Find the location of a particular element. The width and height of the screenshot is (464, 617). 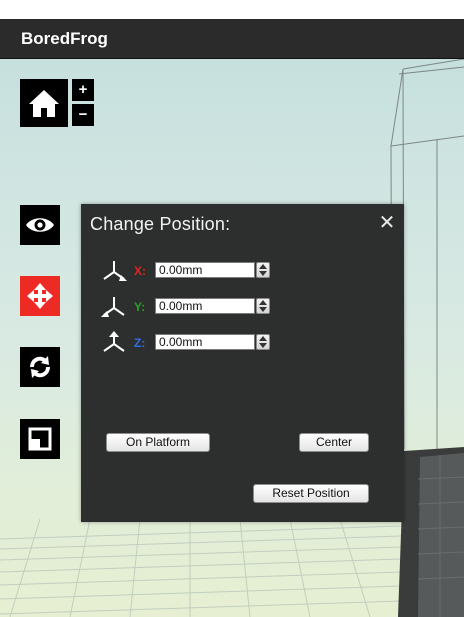

rotate-tool-button is located at coordinates (40, 367).